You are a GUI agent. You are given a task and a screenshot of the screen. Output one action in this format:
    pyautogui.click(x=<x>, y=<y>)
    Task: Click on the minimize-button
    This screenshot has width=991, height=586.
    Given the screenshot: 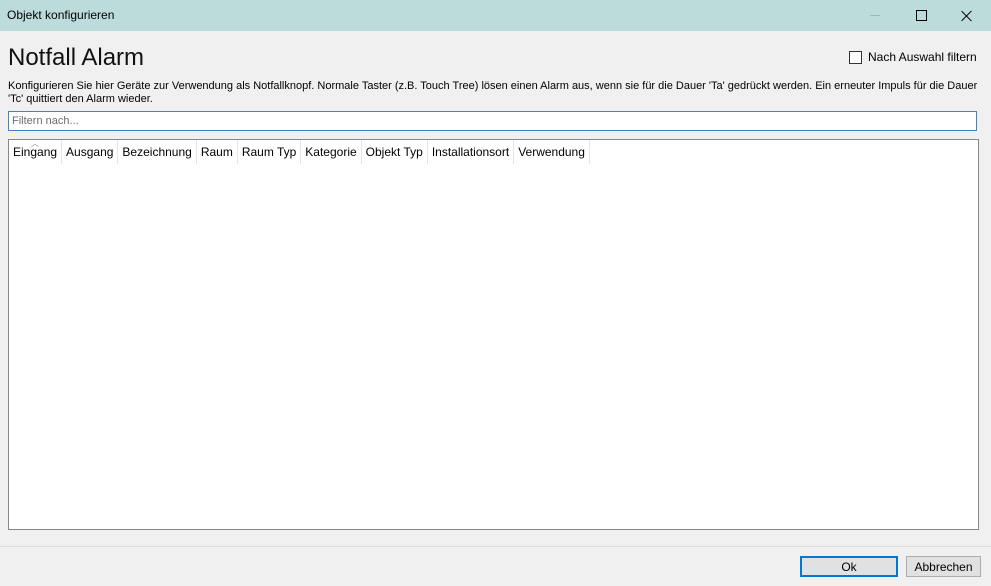 What is the action you would take?
    pyautogui.click(x=875, y=15)
    